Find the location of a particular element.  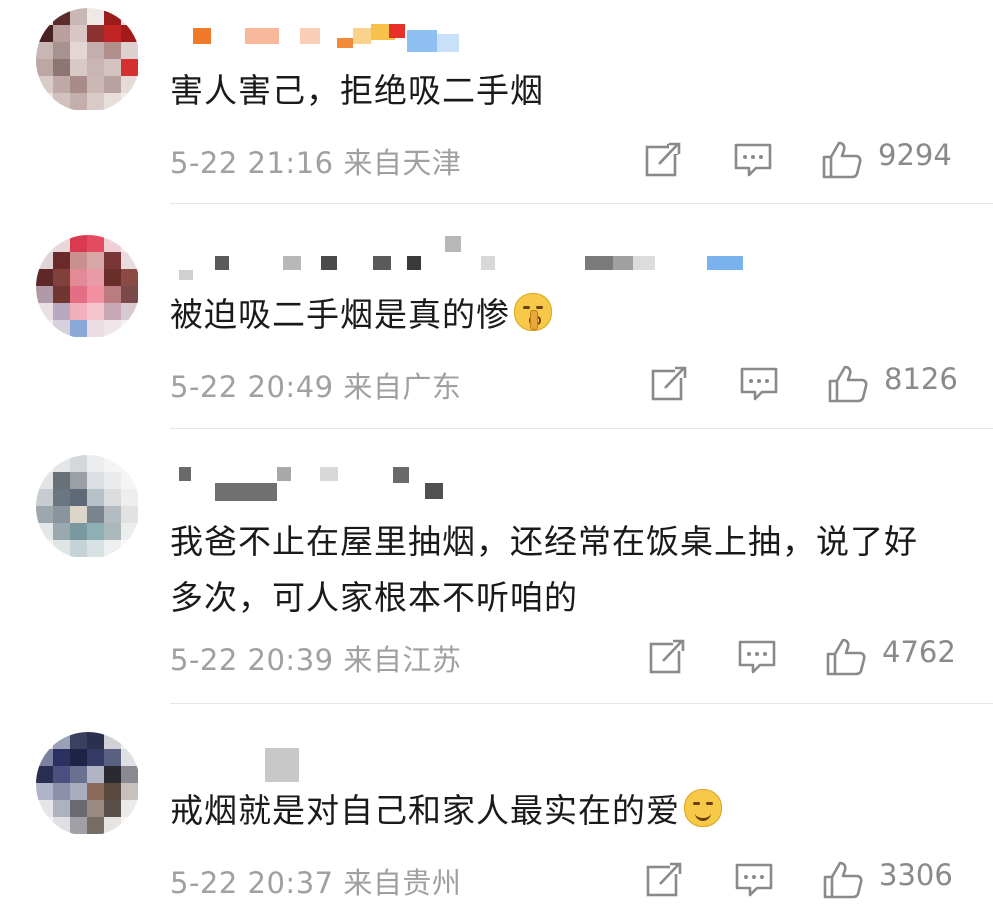

comment-meta: 5-22 20:49 来自广东 is located at coordinates (315, 385).